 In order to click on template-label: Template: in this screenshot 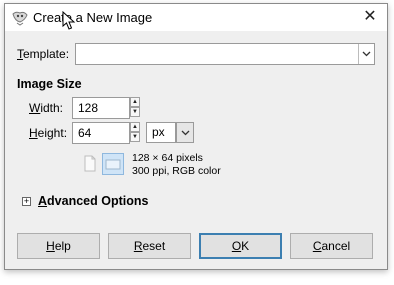, I will do `click(43, 54)`.